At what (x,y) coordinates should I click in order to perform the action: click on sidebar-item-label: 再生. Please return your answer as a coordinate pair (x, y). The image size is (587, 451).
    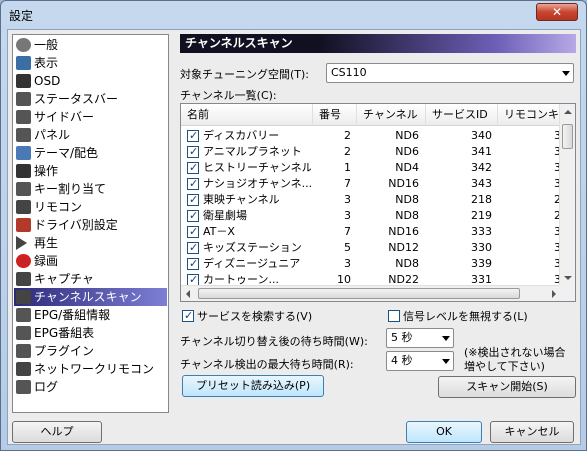
    Looking at the image, I should click on (46, 243).